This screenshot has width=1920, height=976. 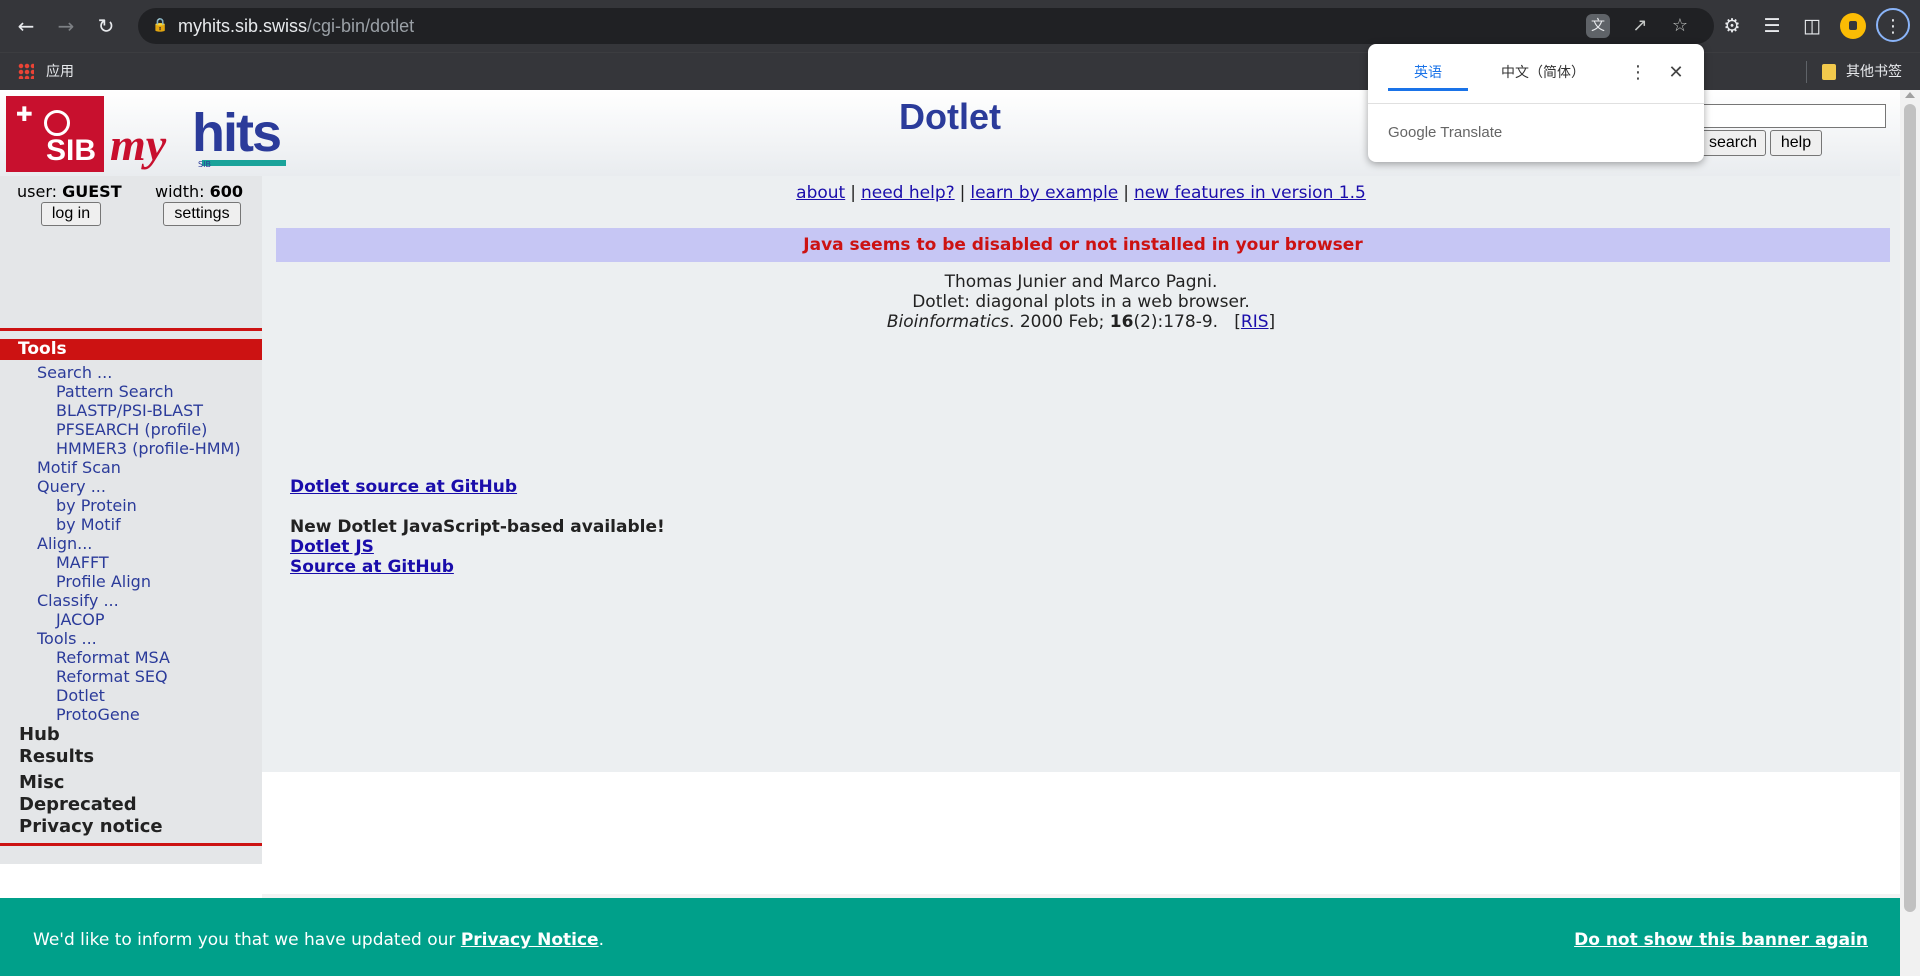 I want to click on settings-button: settings, so click(x=202, y=214).